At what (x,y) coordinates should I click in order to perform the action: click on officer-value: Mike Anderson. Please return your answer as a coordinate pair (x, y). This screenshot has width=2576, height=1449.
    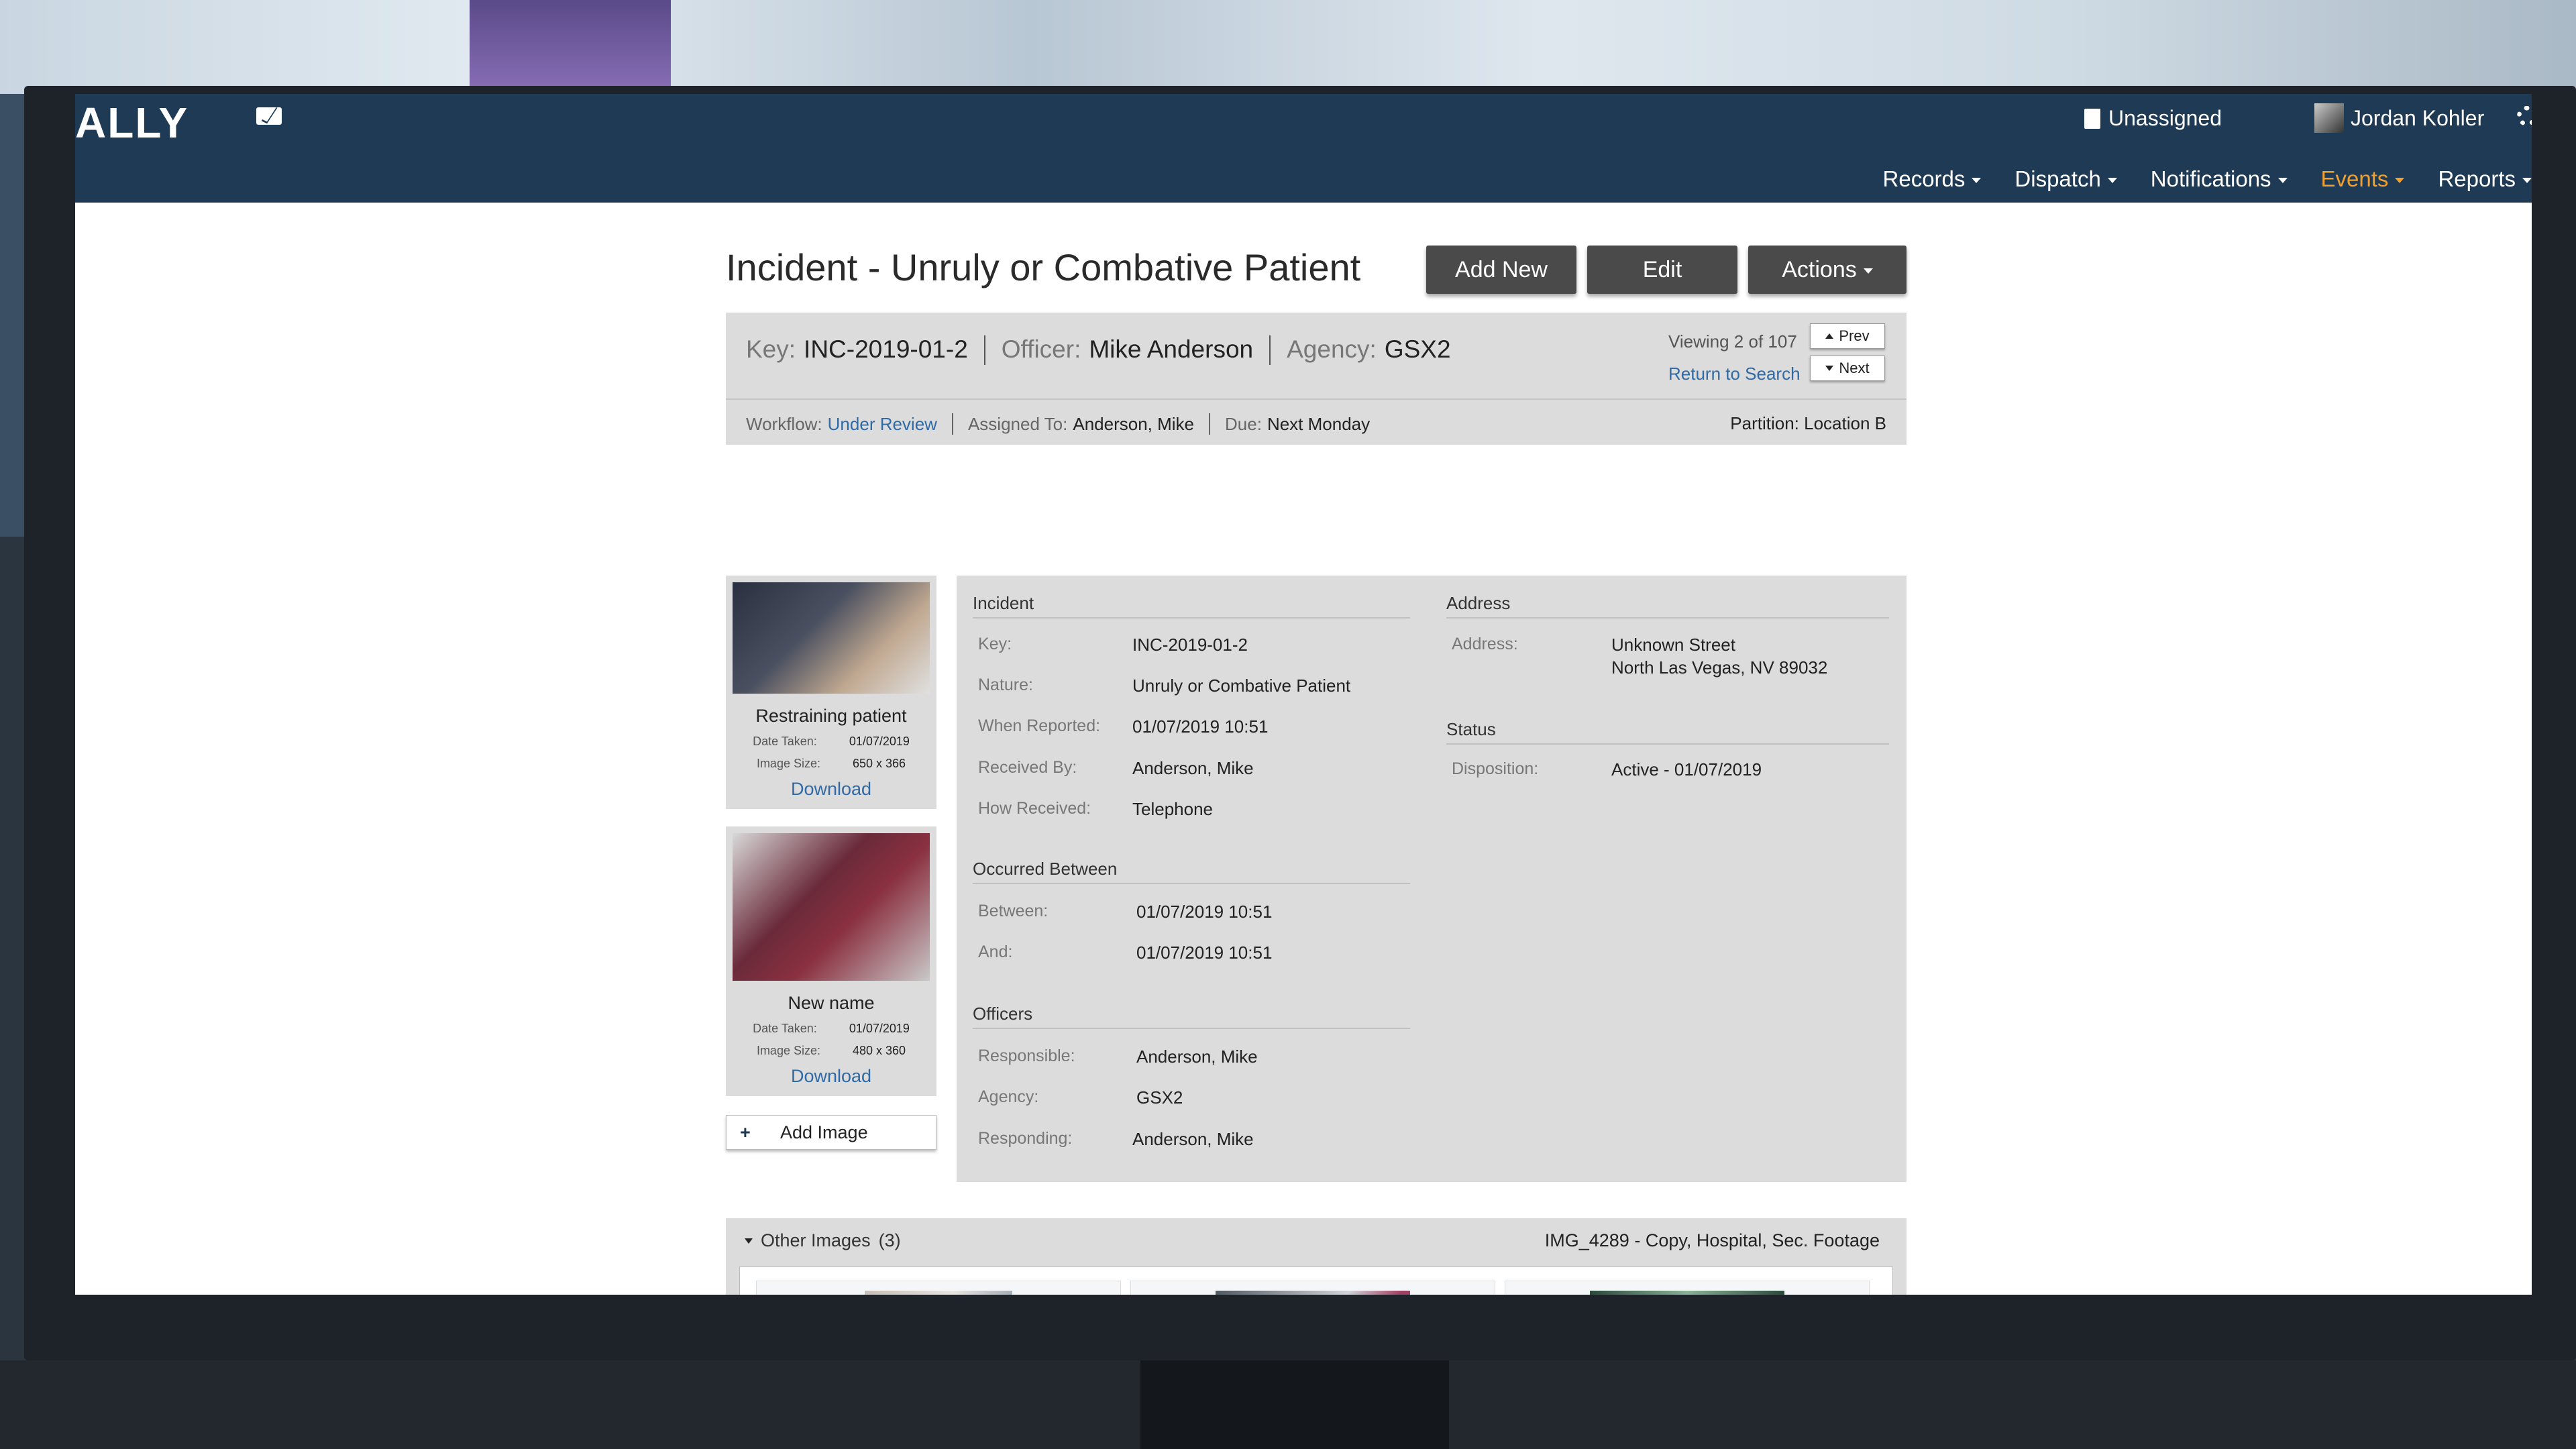
    Looking at the image, I should click on (1171, 349).